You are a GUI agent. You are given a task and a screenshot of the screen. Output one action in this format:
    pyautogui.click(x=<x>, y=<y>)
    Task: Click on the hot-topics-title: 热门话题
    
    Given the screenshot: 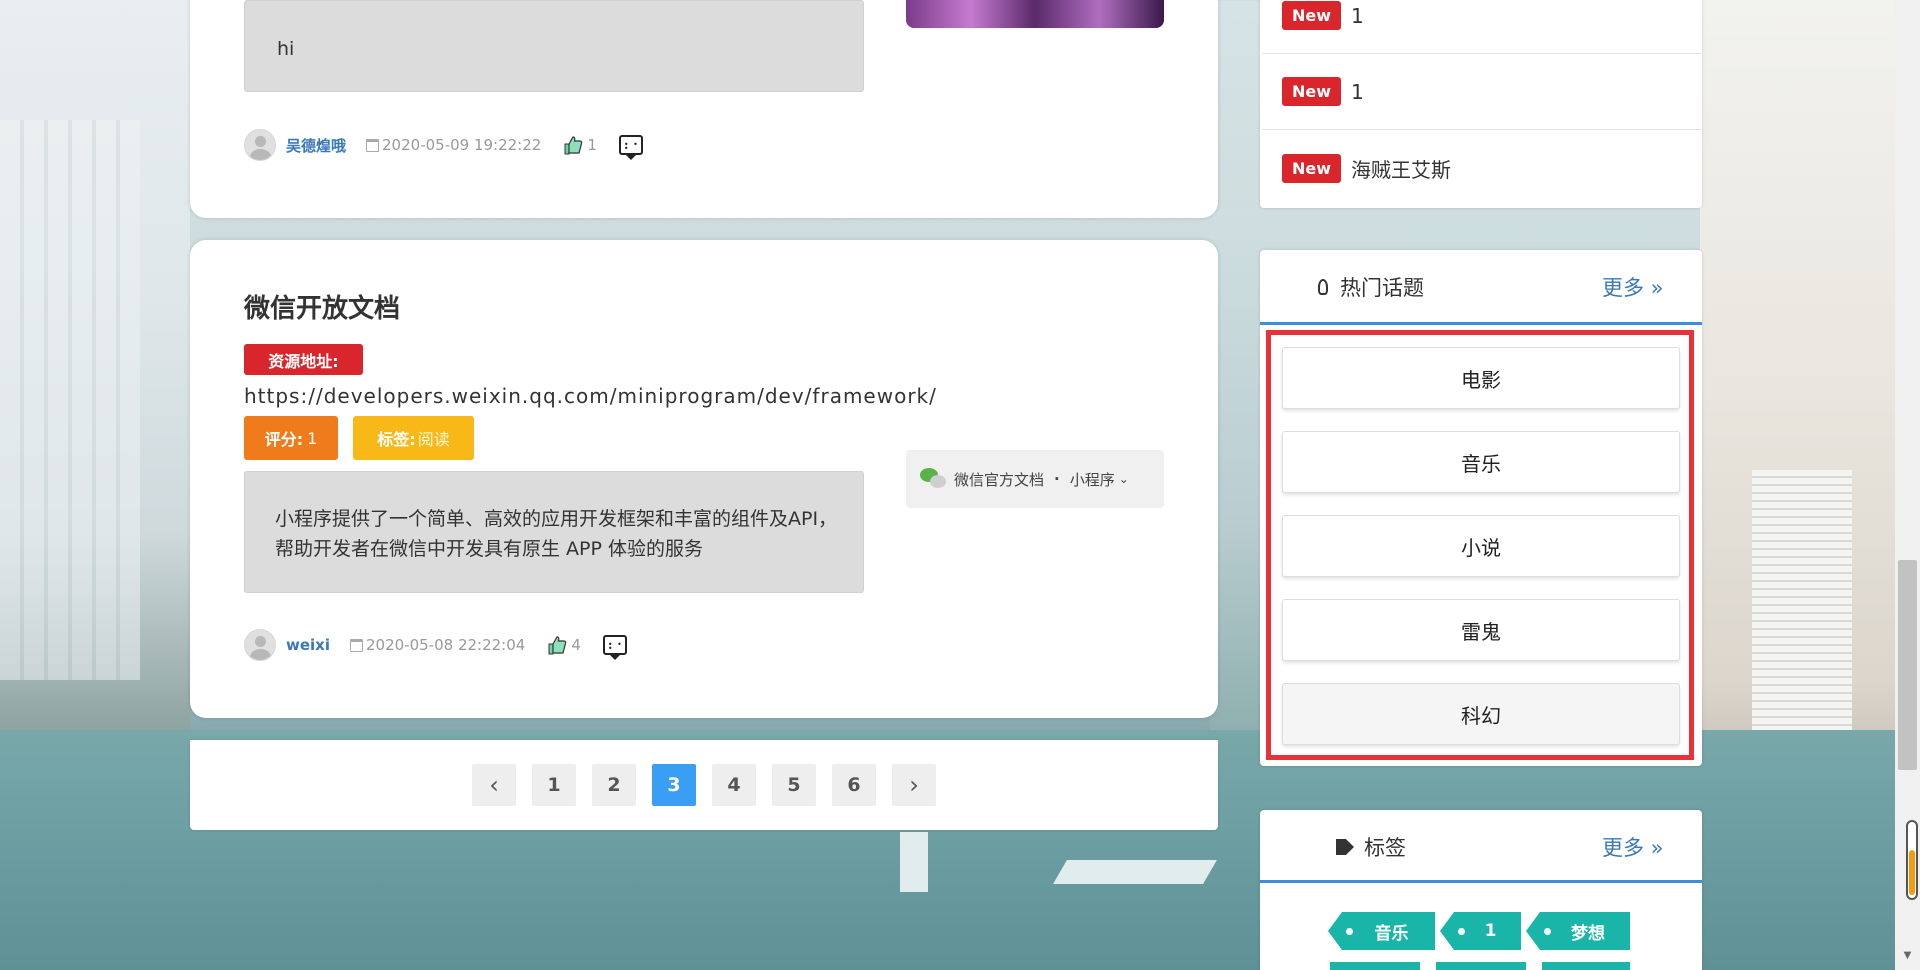 What is the action you would take?
    pyautogui.click(x=1382, y=288)
    